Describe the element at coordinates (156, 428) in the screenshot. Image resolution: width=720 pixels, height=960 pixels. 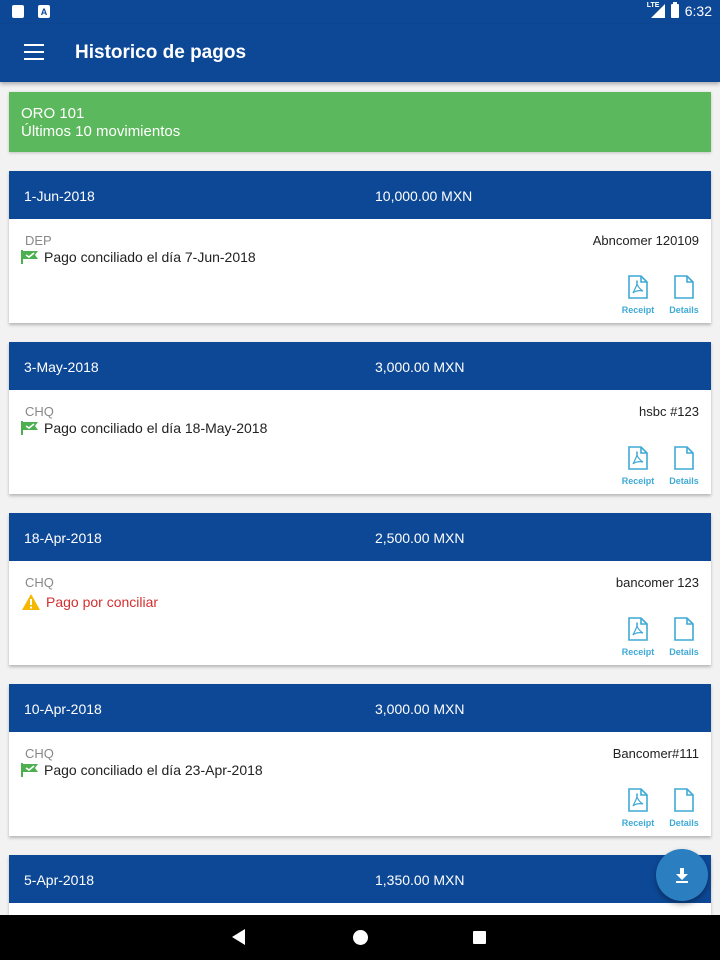
I see `payment-status-text: Pago conciliado el día 18-May-2018` at that location.